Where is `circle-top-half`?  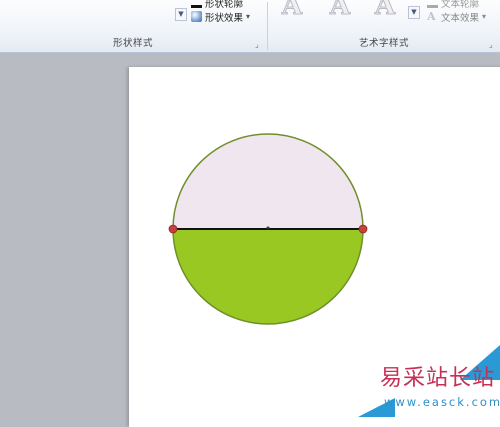
circle-top-half is located at coordinates (268, 181).